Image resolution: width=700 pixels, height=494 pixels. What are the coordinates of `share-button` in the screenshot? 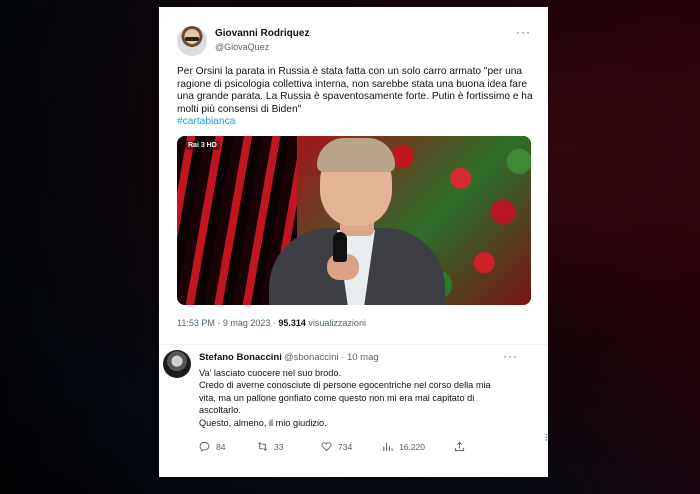 It's located at (459, 446).